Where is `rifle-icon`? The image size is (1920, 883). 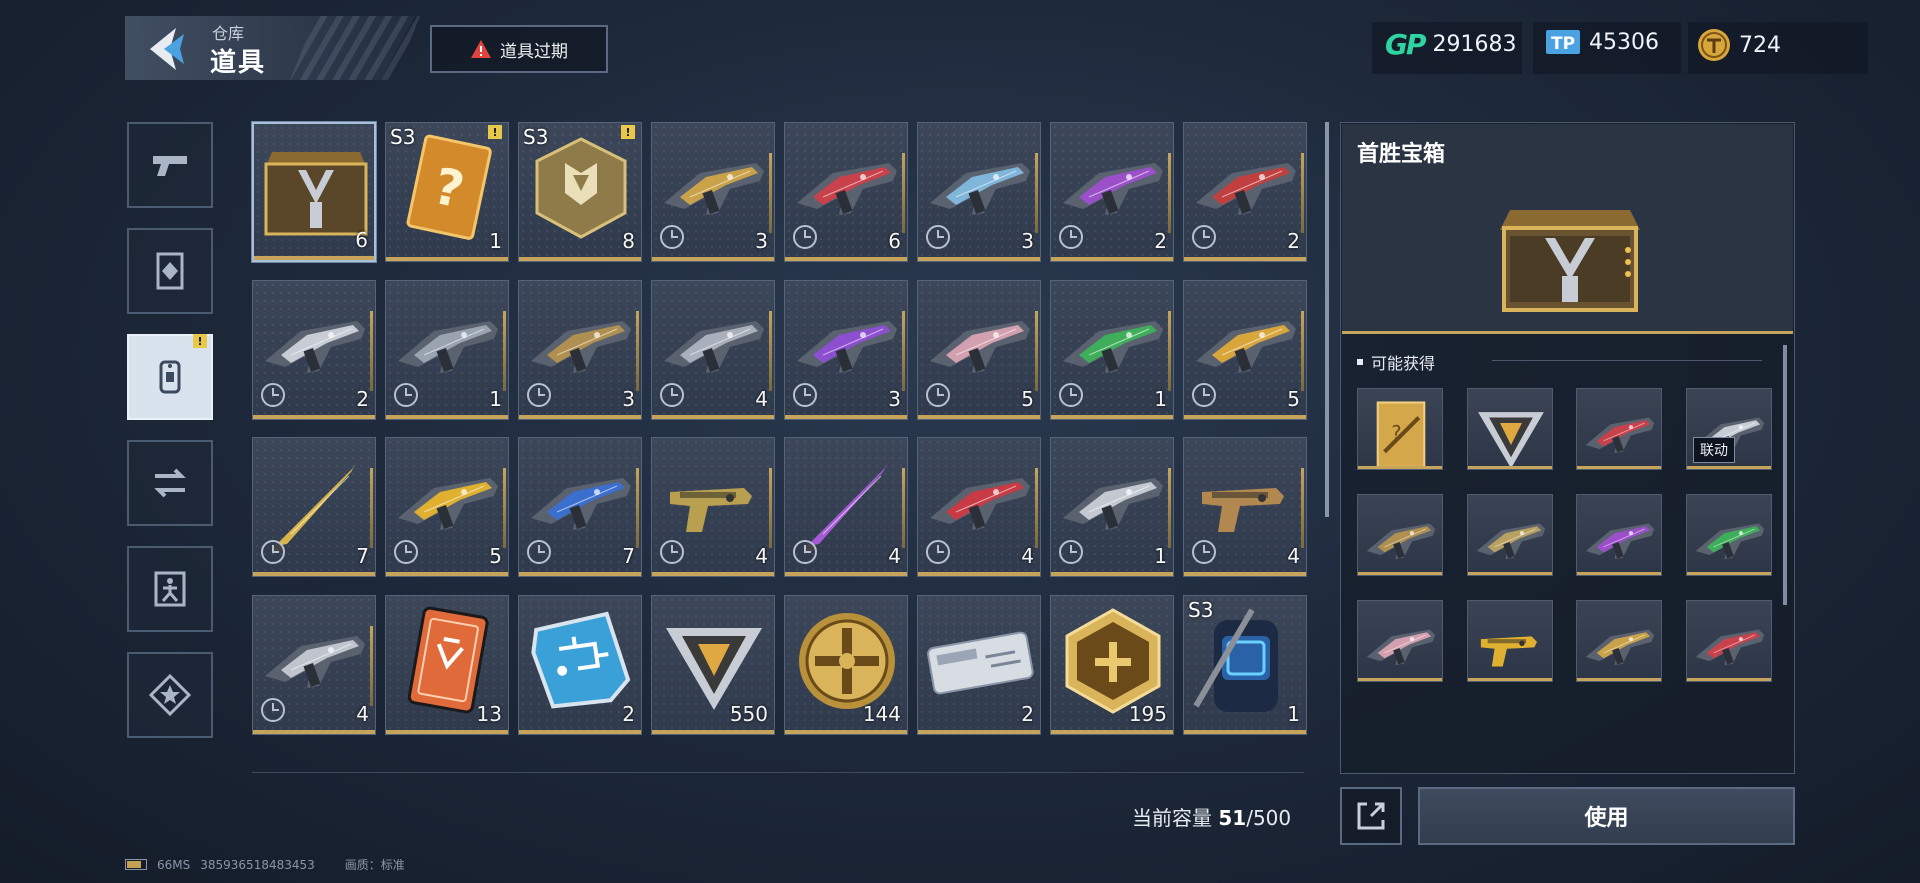
rifle-icon is located at coordinates (1620, 430).